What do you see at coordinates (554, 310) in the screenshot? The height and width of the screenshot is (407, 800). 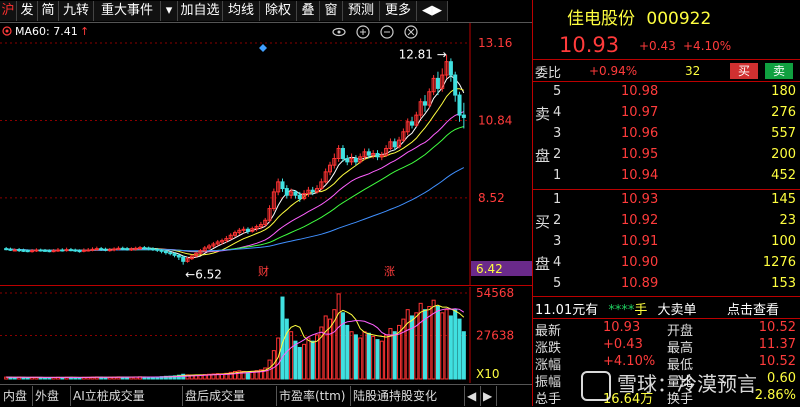 I see `big-order-price: 11.01` at bounding box center [554, 310].